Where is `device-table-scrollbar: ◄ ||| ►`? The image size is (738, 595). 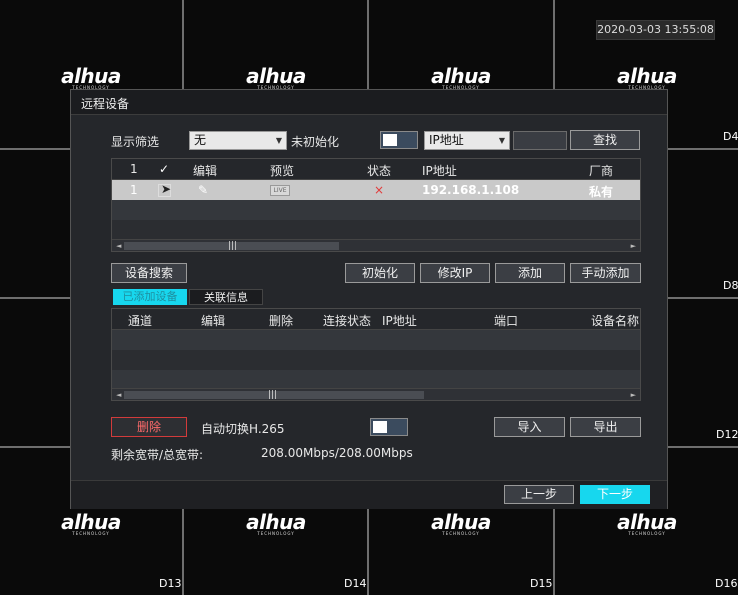 device-table-scrollbar: ◄ ||| ► is located at coordinates (376, 245).